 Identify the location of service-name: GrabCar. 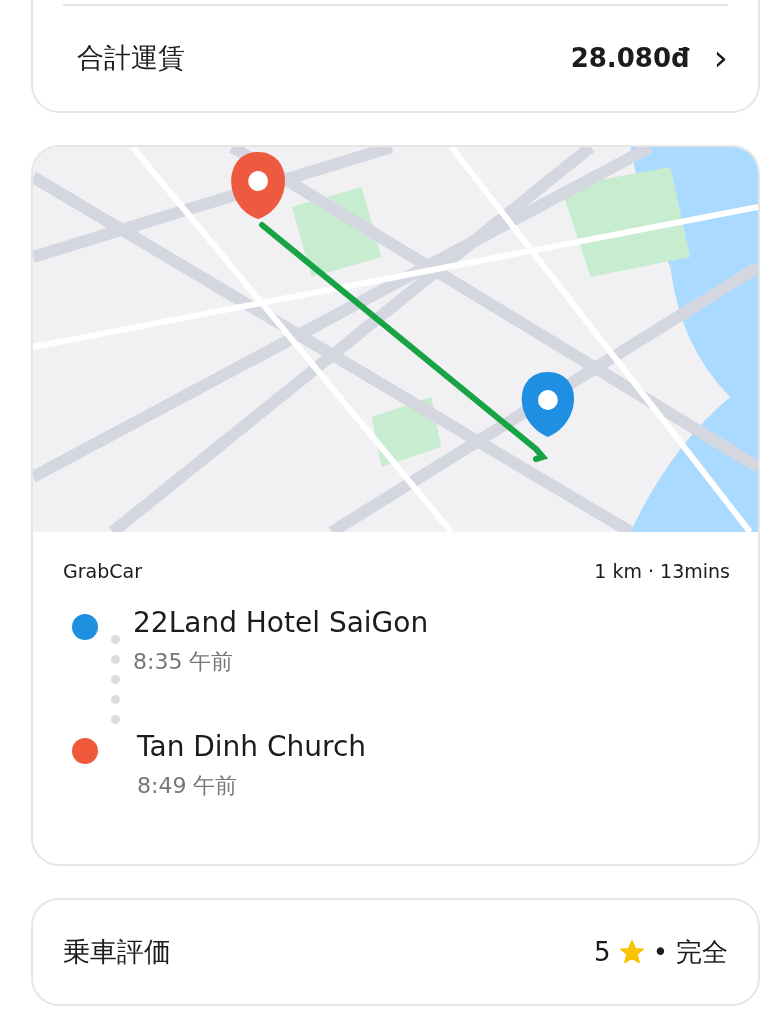
(102, 571).